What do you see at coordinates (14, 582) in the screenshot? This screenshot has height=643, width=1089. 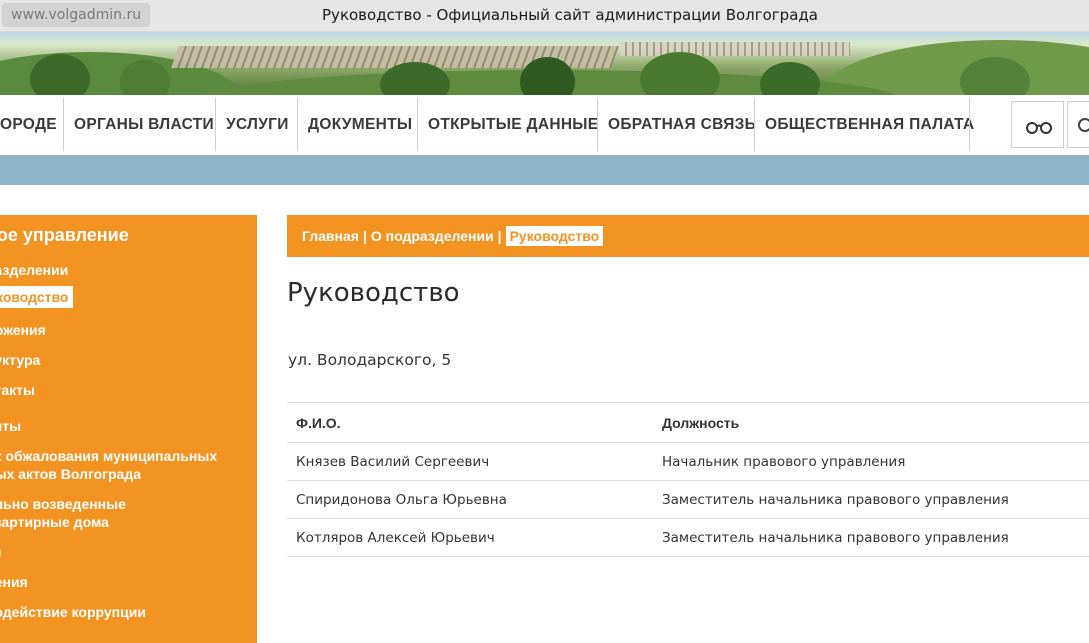 I see `sidebar-item-announcements: ления` at bounding box center [14, 582].